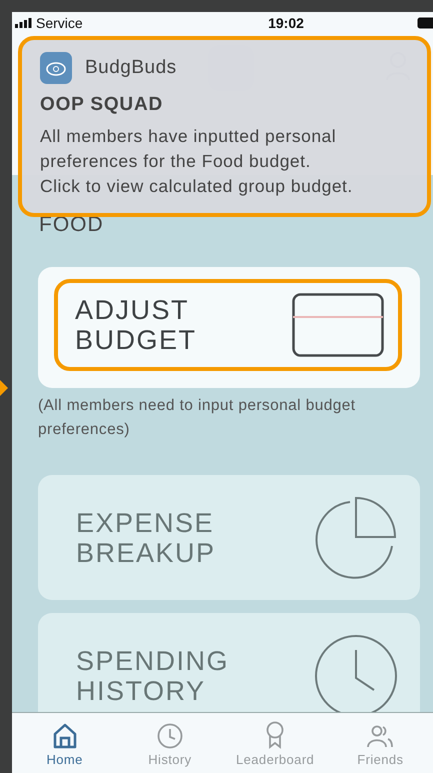  Describe the element at coordinates (64, 736) in the screenshot. I see `home-icon` at that location.